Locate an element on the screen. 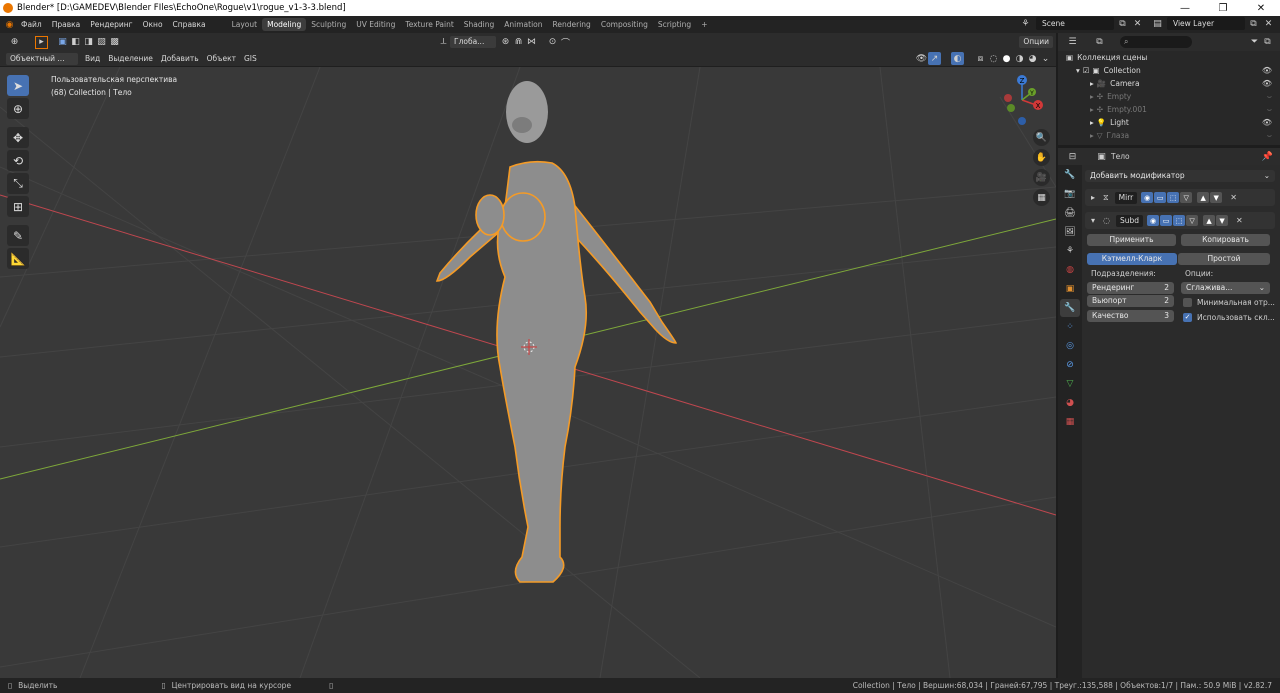 The width and height of the screenshot is (1280, 693). options-dropdown: Опции is located at coordinates (1036, 42).